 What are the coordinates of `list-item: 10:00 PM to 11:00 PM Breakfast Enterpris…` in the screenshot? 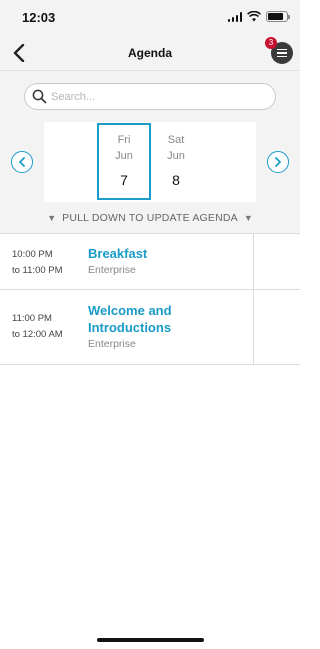 It's located at (150, 262).